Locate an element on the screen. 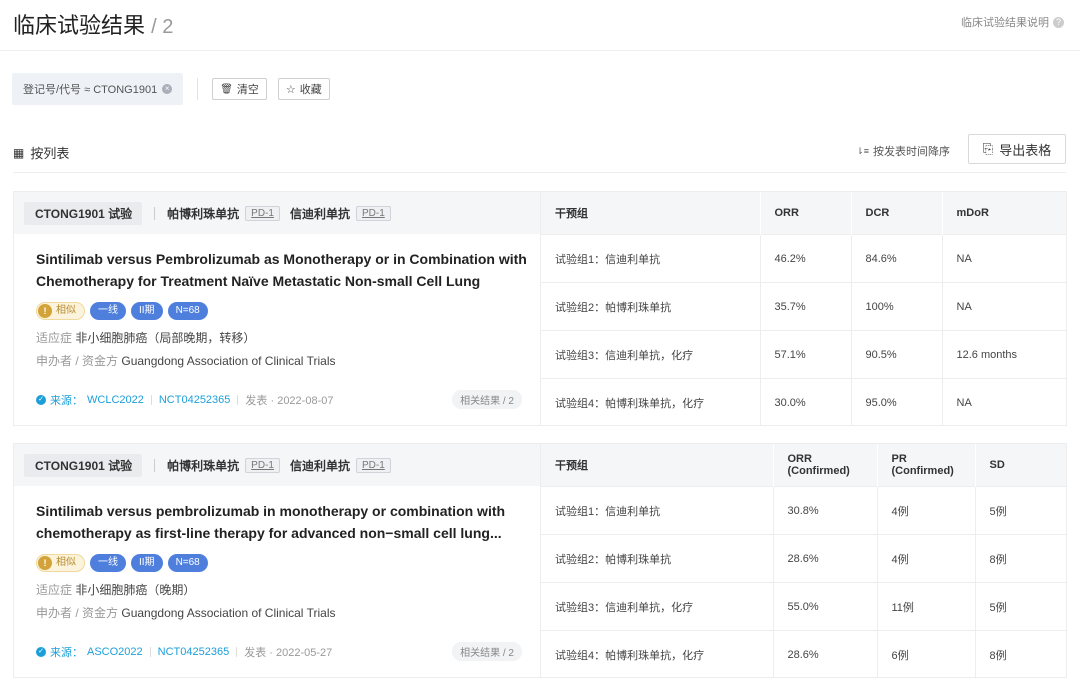 The image size is (1080, 690). table-row: 试验组3：信迪利单抗，化疗 57.1% 90.5% 12.6 months is located at coordinates (803, 354).